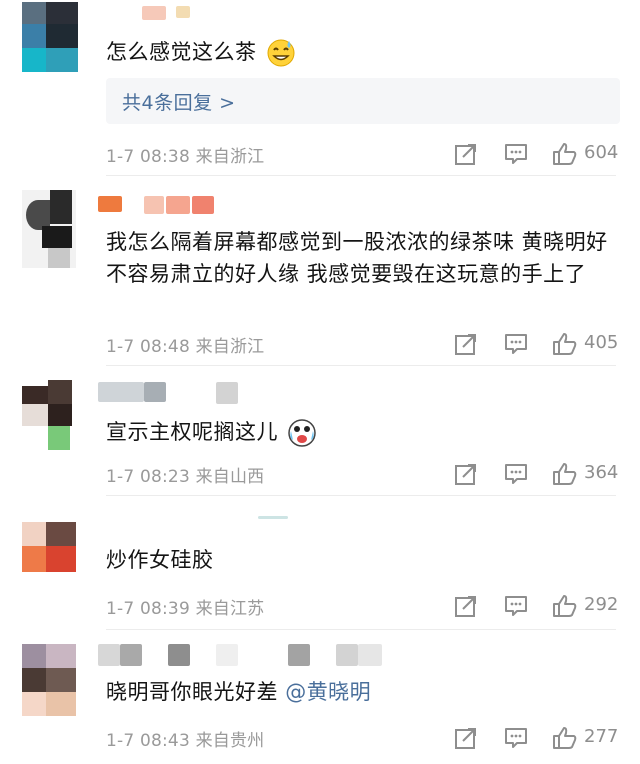  I want to click on comment-meta: 1-7 08:39 来自江苏, so click(185, 606).